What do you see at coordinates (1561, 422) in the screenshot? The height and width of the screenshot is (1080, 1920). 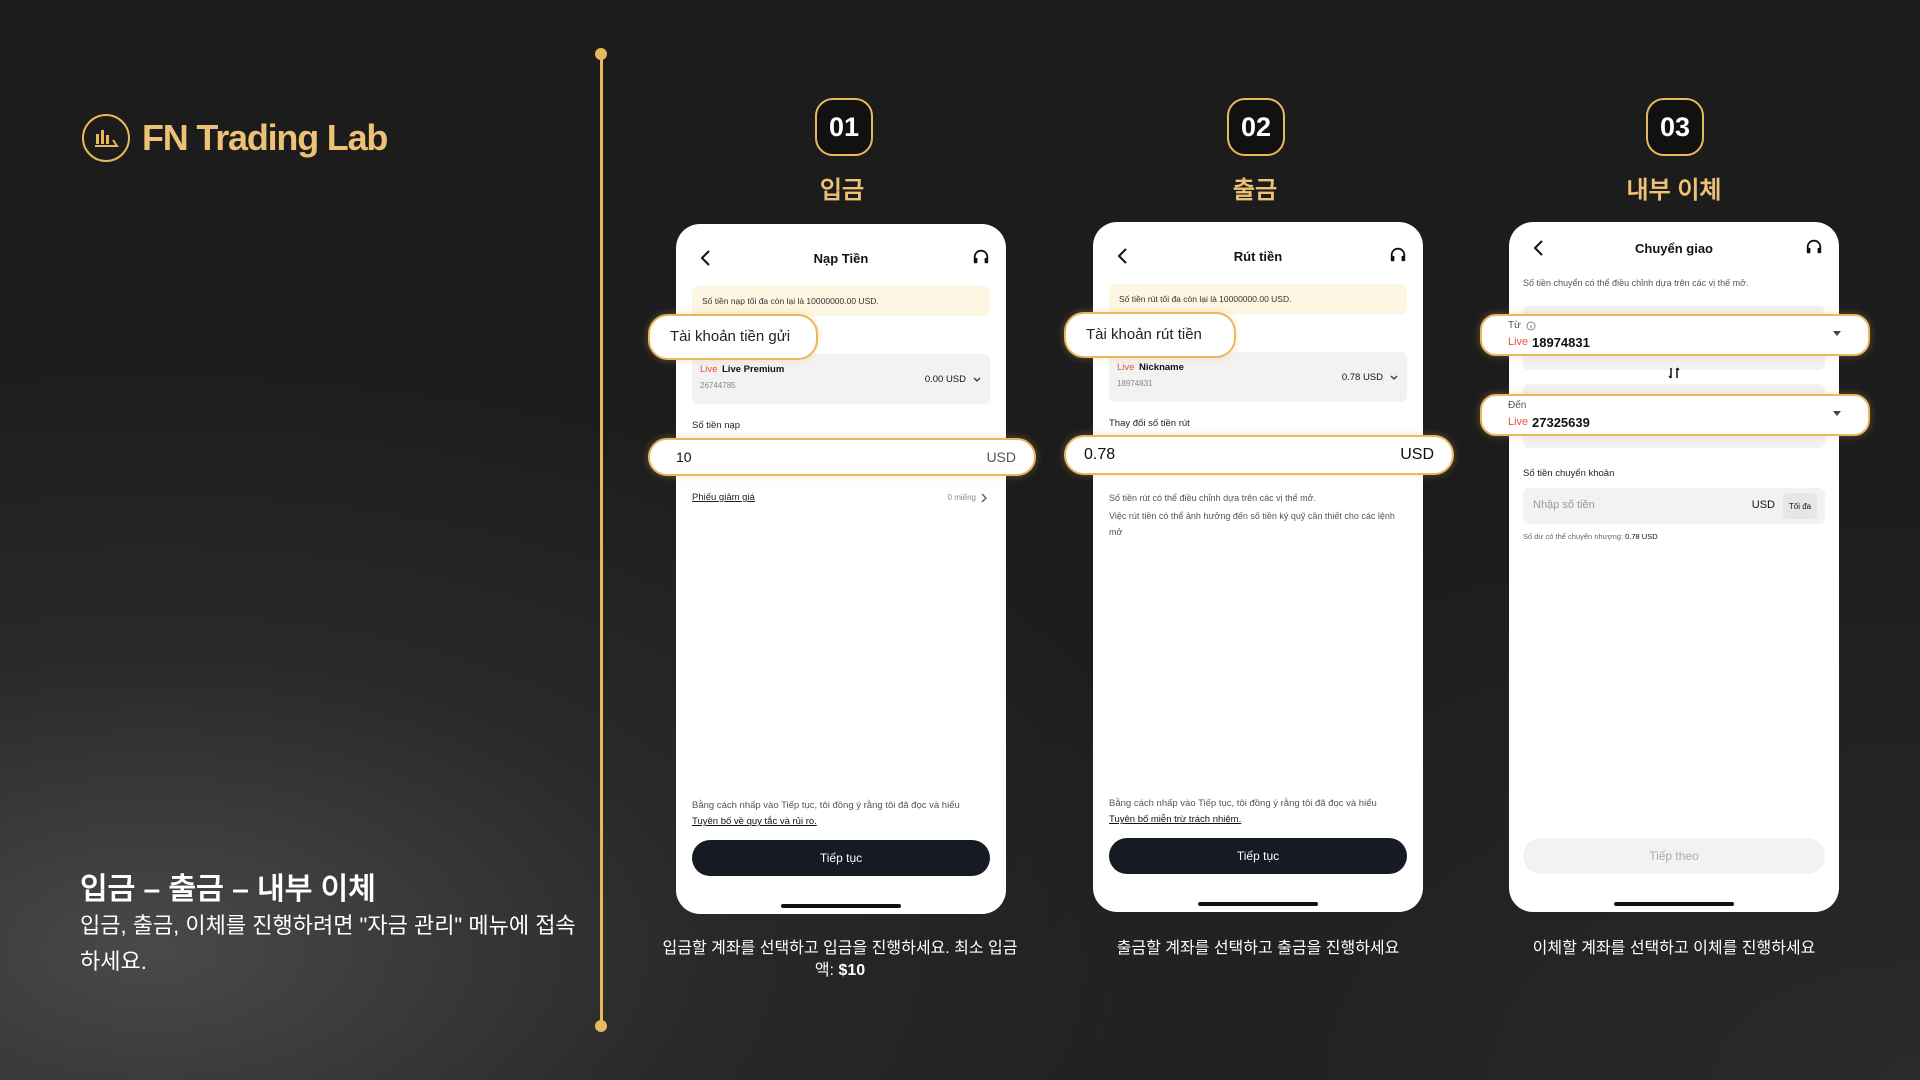 I see `to-account-id: 27325639` at bounding box center [1561, 422].